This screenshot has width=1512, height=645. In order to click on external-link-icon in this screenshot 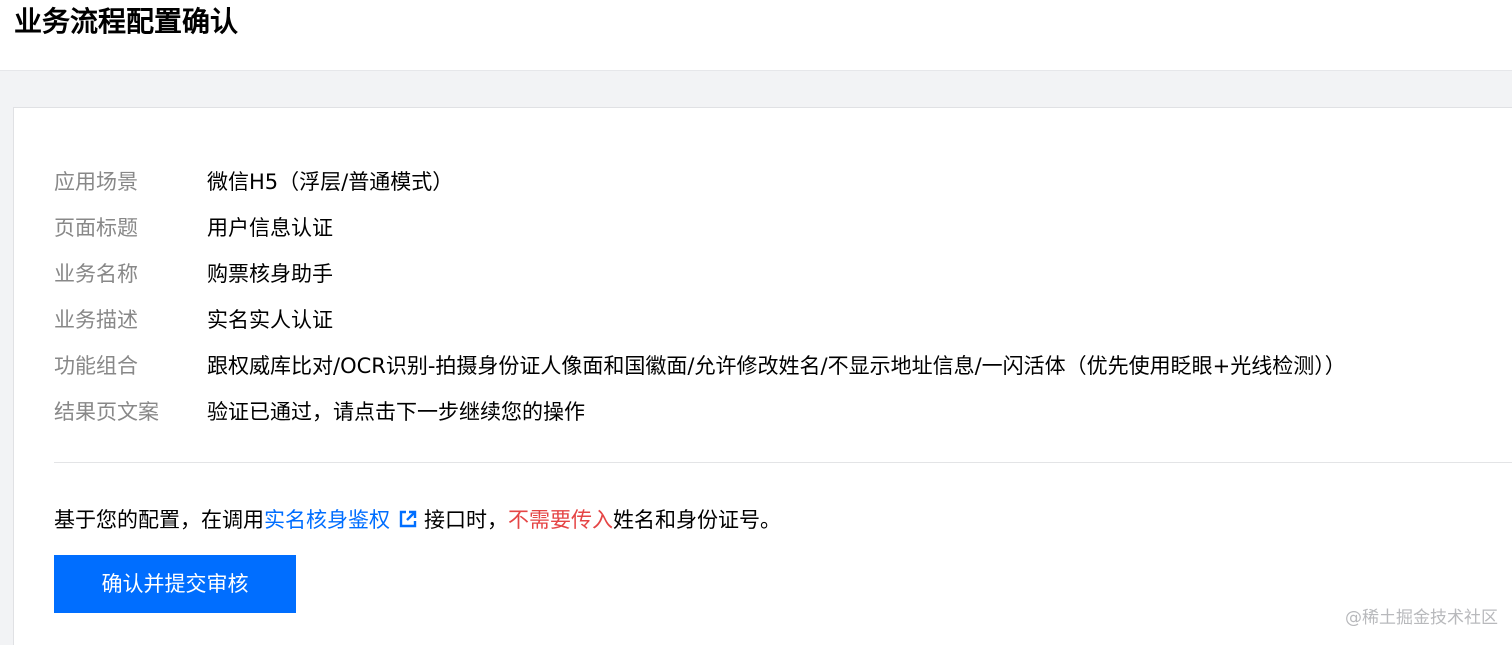, I will do `click(408, 519)`.